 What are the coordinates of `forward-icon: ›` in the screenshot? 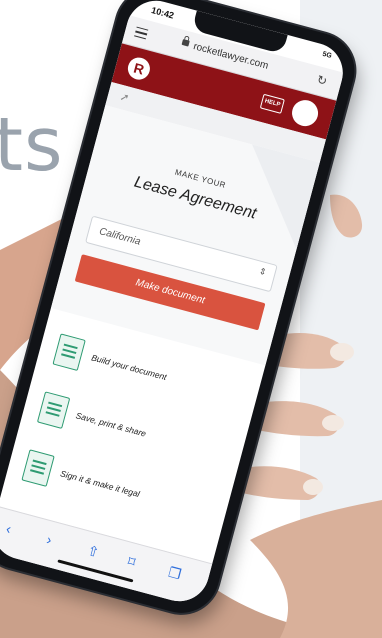 It's located at (49, 539).